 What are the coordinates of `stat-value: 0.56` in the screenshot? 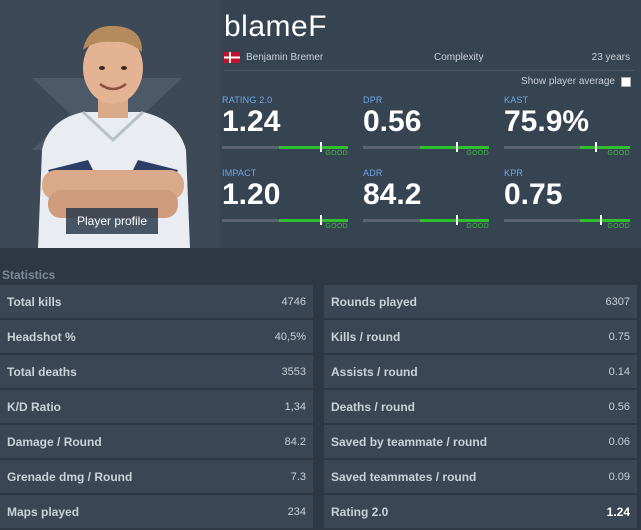 It's located at (392, 121).